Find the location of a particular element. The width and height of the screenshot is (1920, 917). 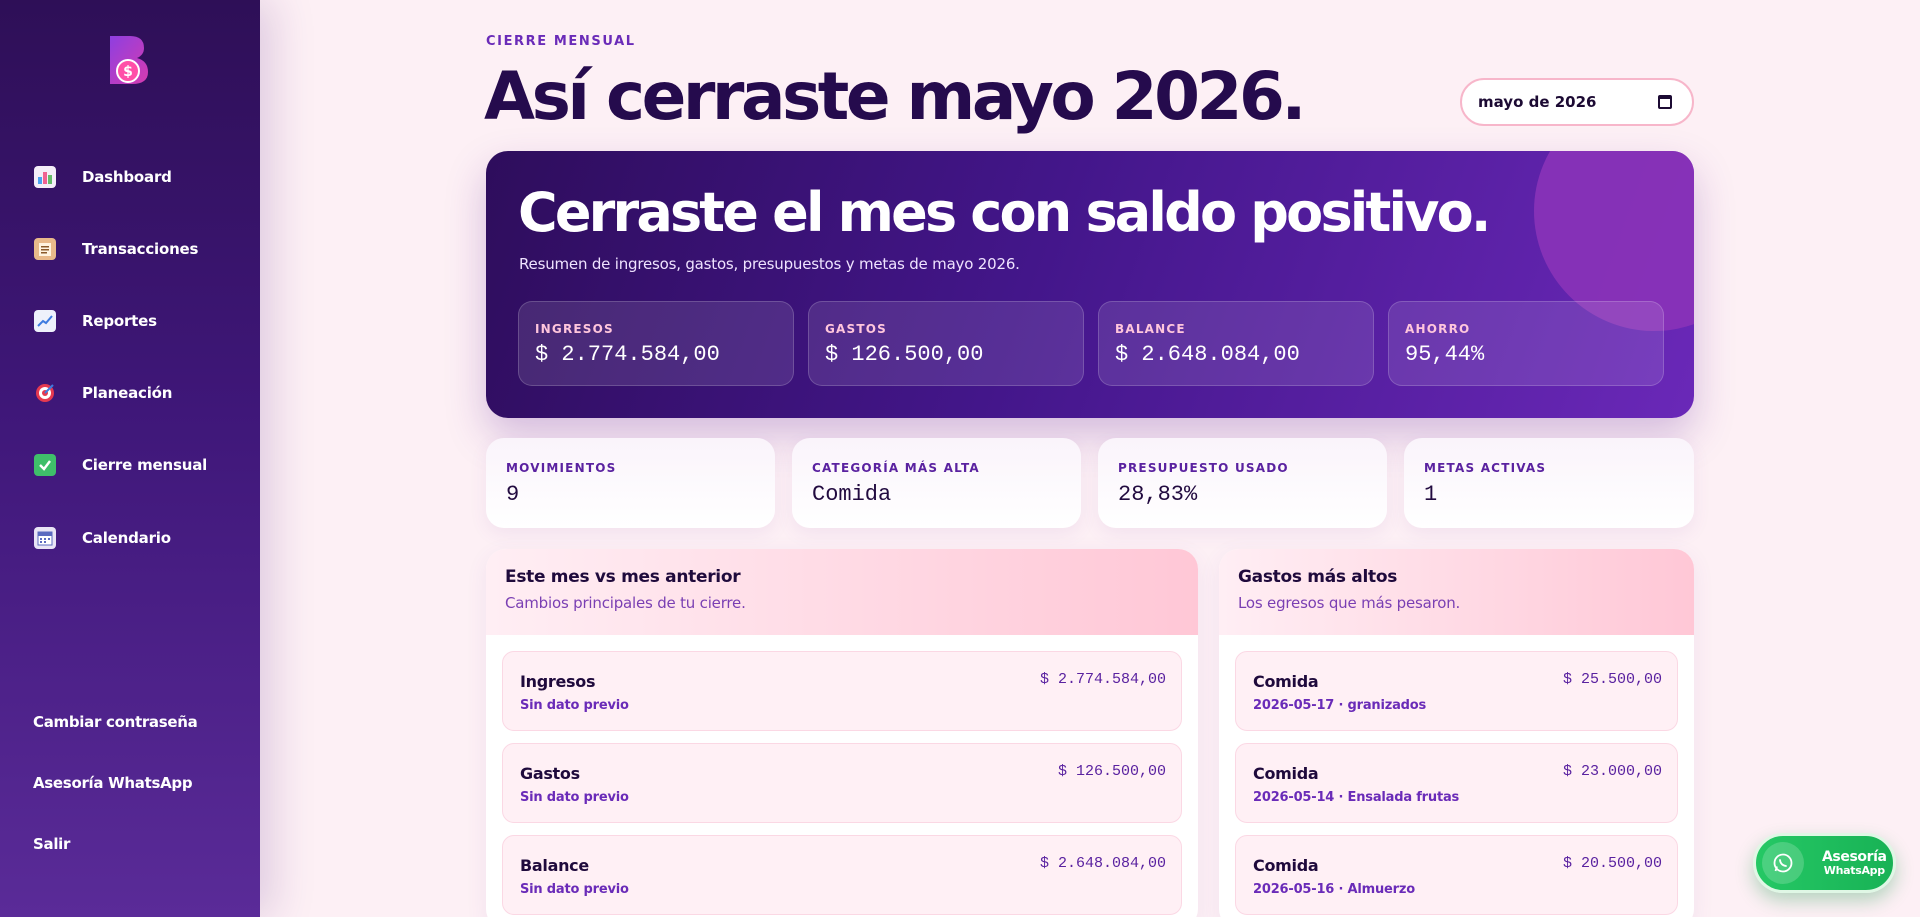

sidebar-item-label: Dashboard is located at coordinates (127, 177).